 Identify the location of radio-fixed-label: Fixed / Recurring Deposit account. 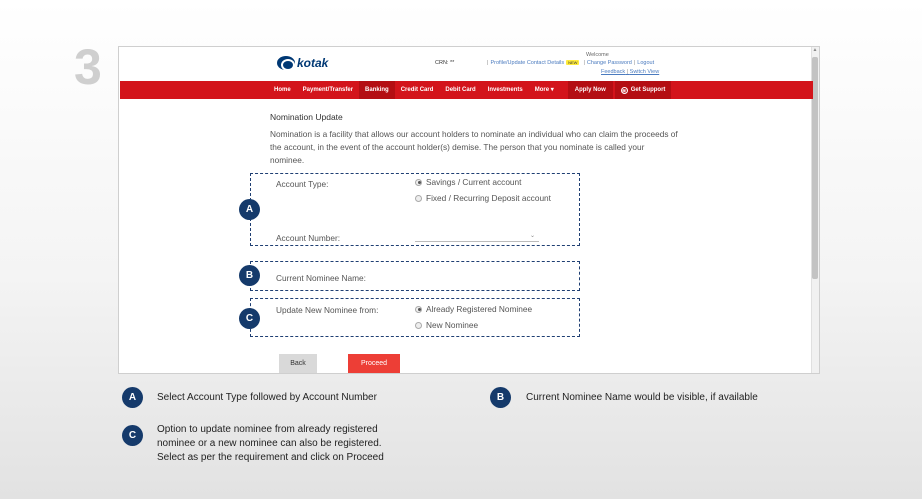
(488, 198).